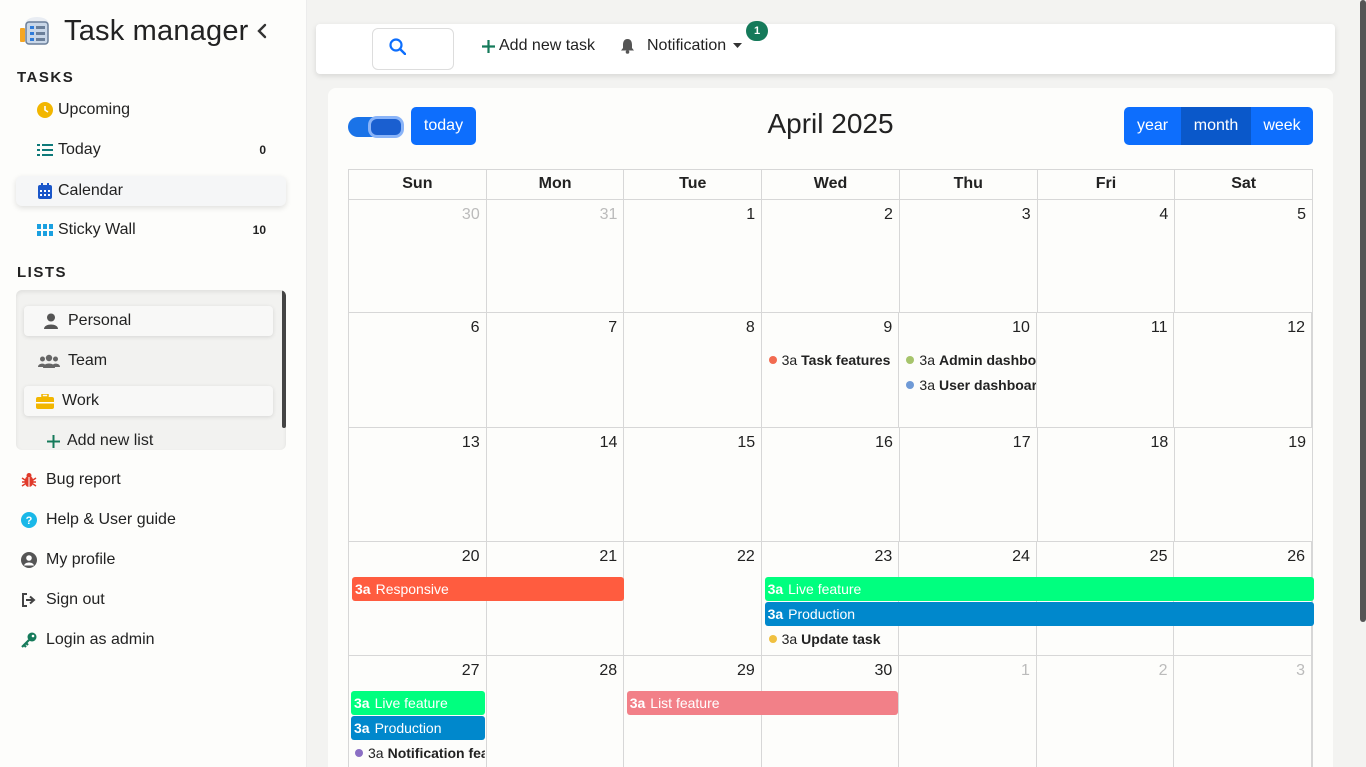  What do you see at coordinates (746, 557) in the screenshot?
I see `day-number: 22` at bounding box center [746, 557].